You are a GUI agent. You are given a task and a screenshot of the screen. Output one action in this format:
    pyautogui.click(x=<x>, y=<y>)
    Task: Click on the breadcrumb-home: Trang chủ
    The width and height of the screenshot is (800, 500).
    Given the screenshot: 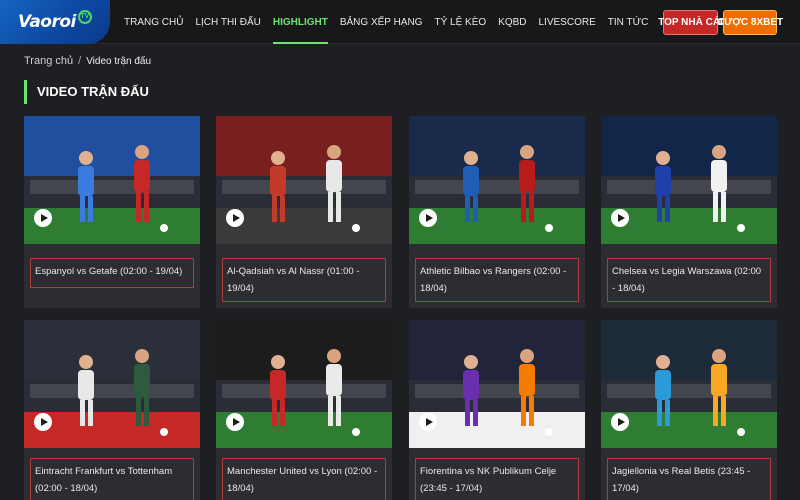 What is the action you would take?
    pyautogui.click(x=48, y=61)
    